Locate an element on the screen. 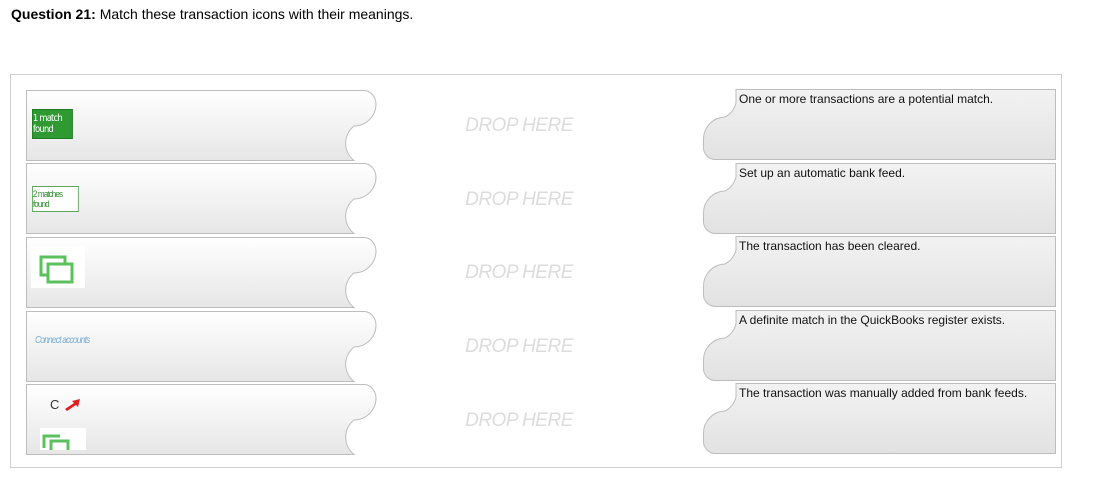 This screenshot has height=484, width=1110. connect-accounts-icon: Connect accounts is located at coordinates (67, 340).